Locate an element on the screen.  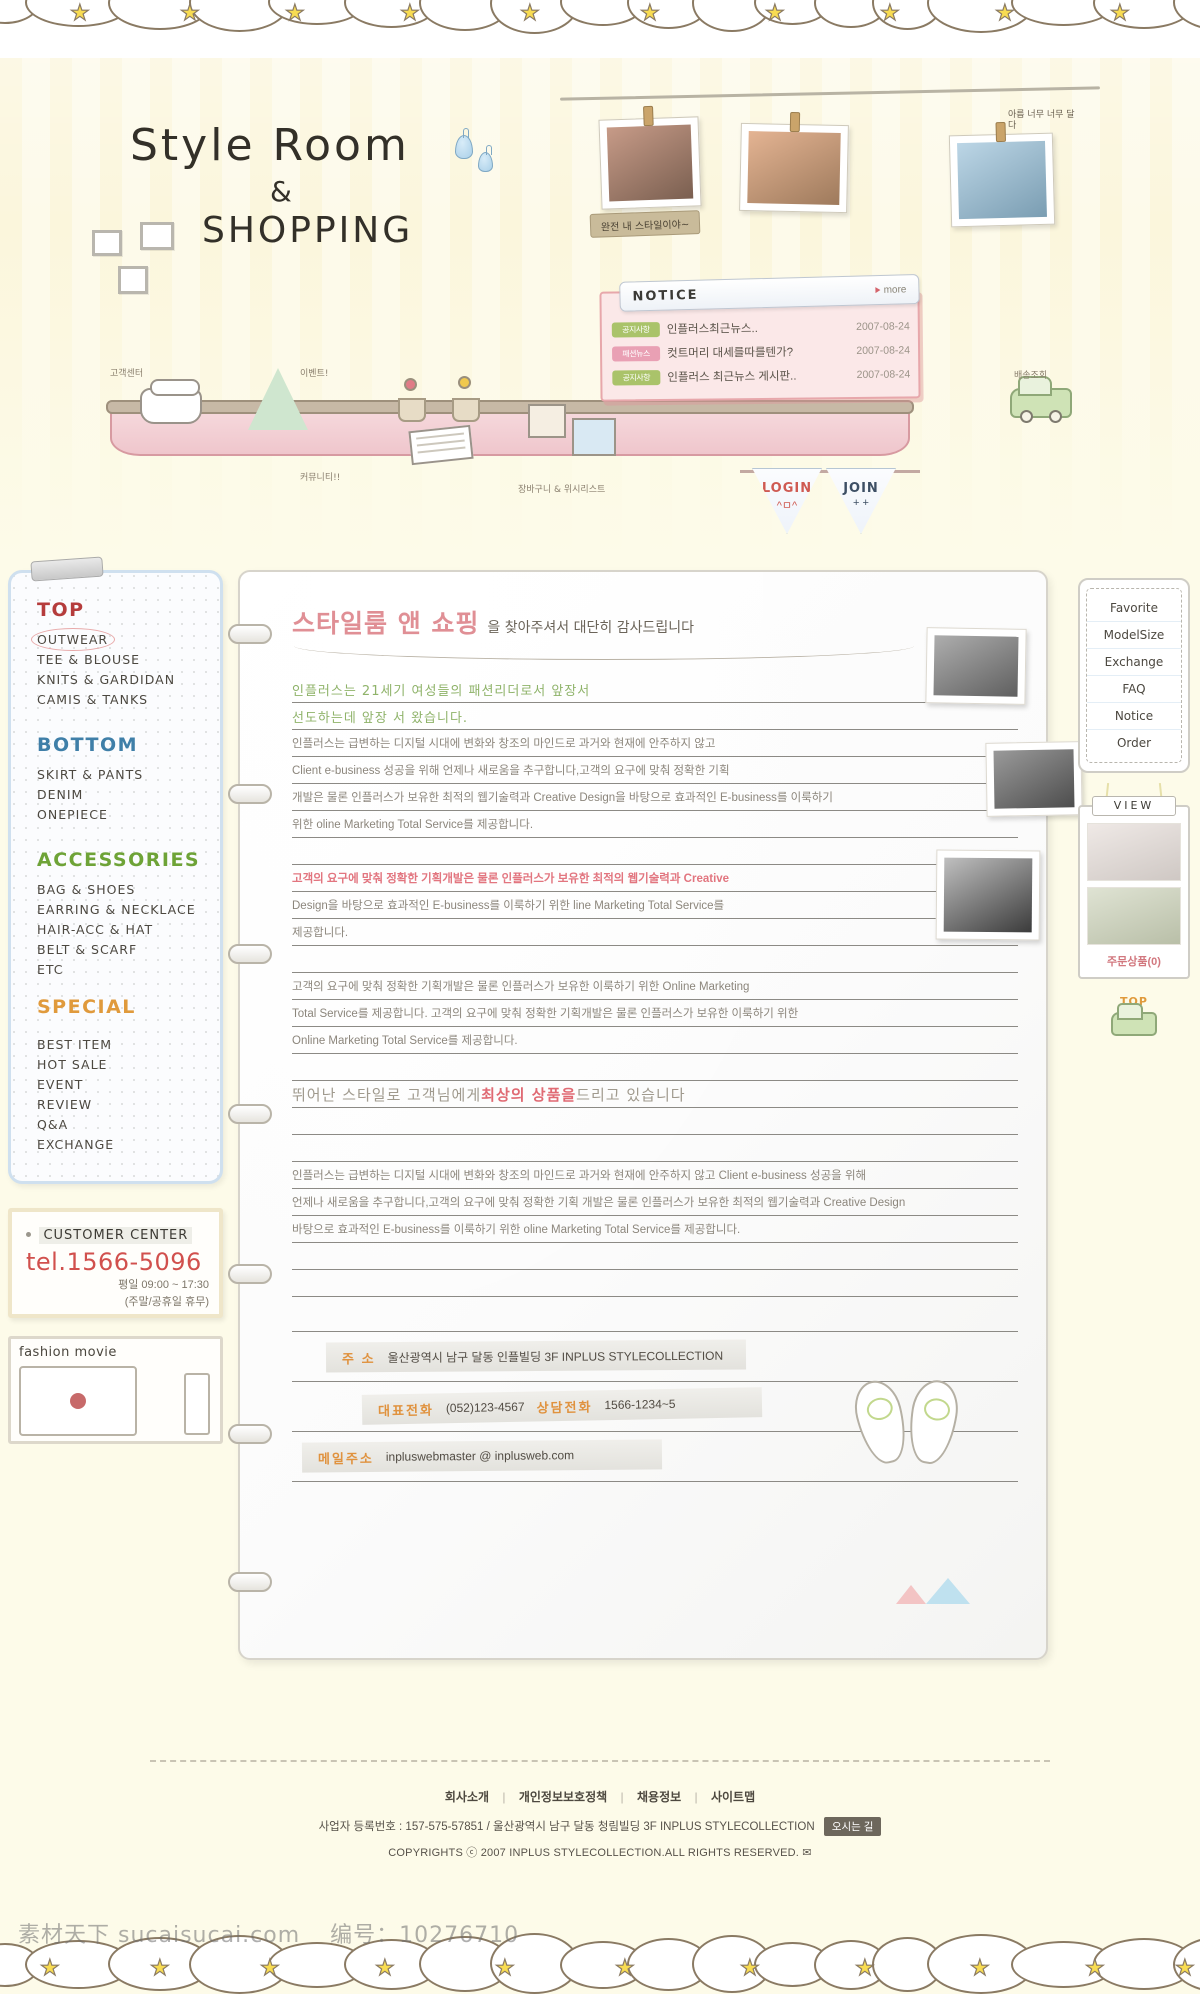
sidebar-item-belt-scarf: BELT & SCARF is located at coordinates (87, 950).